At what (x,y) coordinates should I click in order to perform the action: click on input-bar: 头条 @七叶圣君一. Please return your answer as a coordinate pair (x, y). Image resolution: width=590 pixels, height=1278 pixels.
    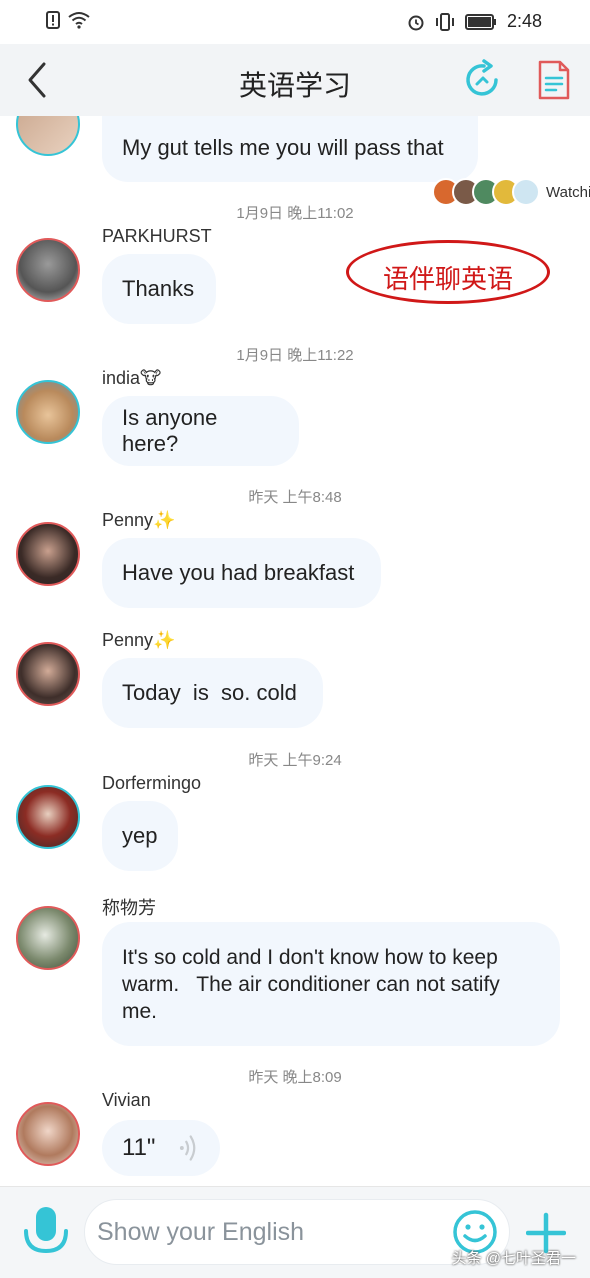
    Looking at the image, I should click on (295, 1232).